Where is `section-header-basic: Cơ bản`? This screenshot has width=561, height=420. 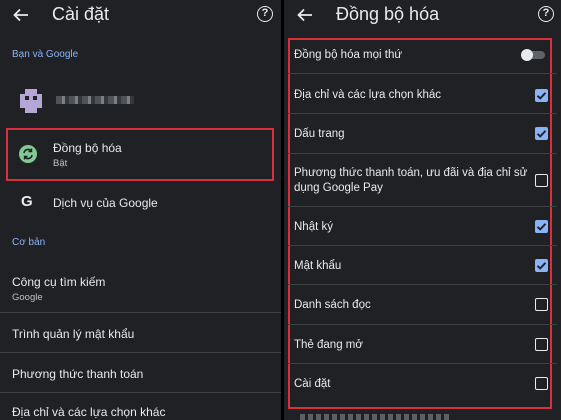 section-header-basic: Cơ bản is located at coordinates (29, 242).